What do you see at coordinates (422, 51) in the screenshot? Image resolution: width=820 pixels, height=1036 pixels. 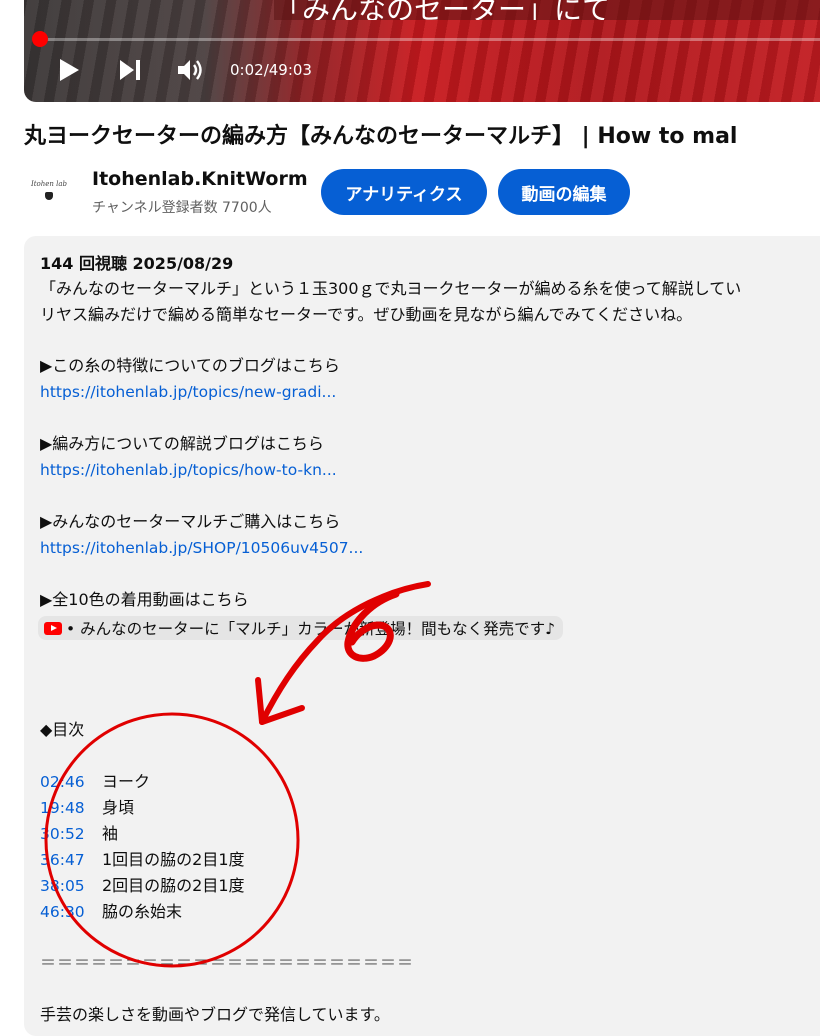 I see `video-player: 「みんなのセーター」にて 0:02 / 49:03` at bounding box center [422, 51].